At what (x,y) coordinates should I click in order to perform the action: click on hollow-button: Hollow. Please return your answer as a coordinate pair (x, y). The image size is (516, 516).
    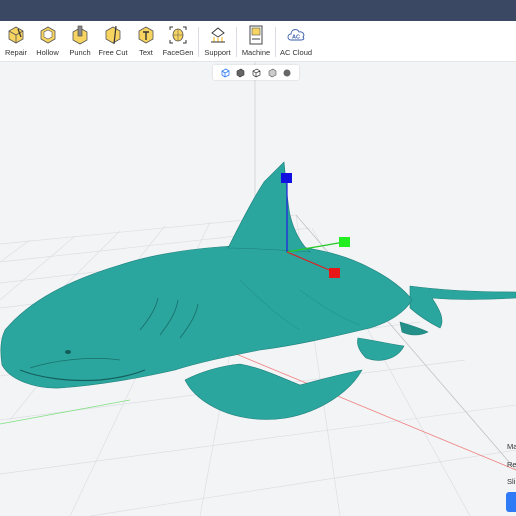
    Looking at the image, I should click on (47, 41).